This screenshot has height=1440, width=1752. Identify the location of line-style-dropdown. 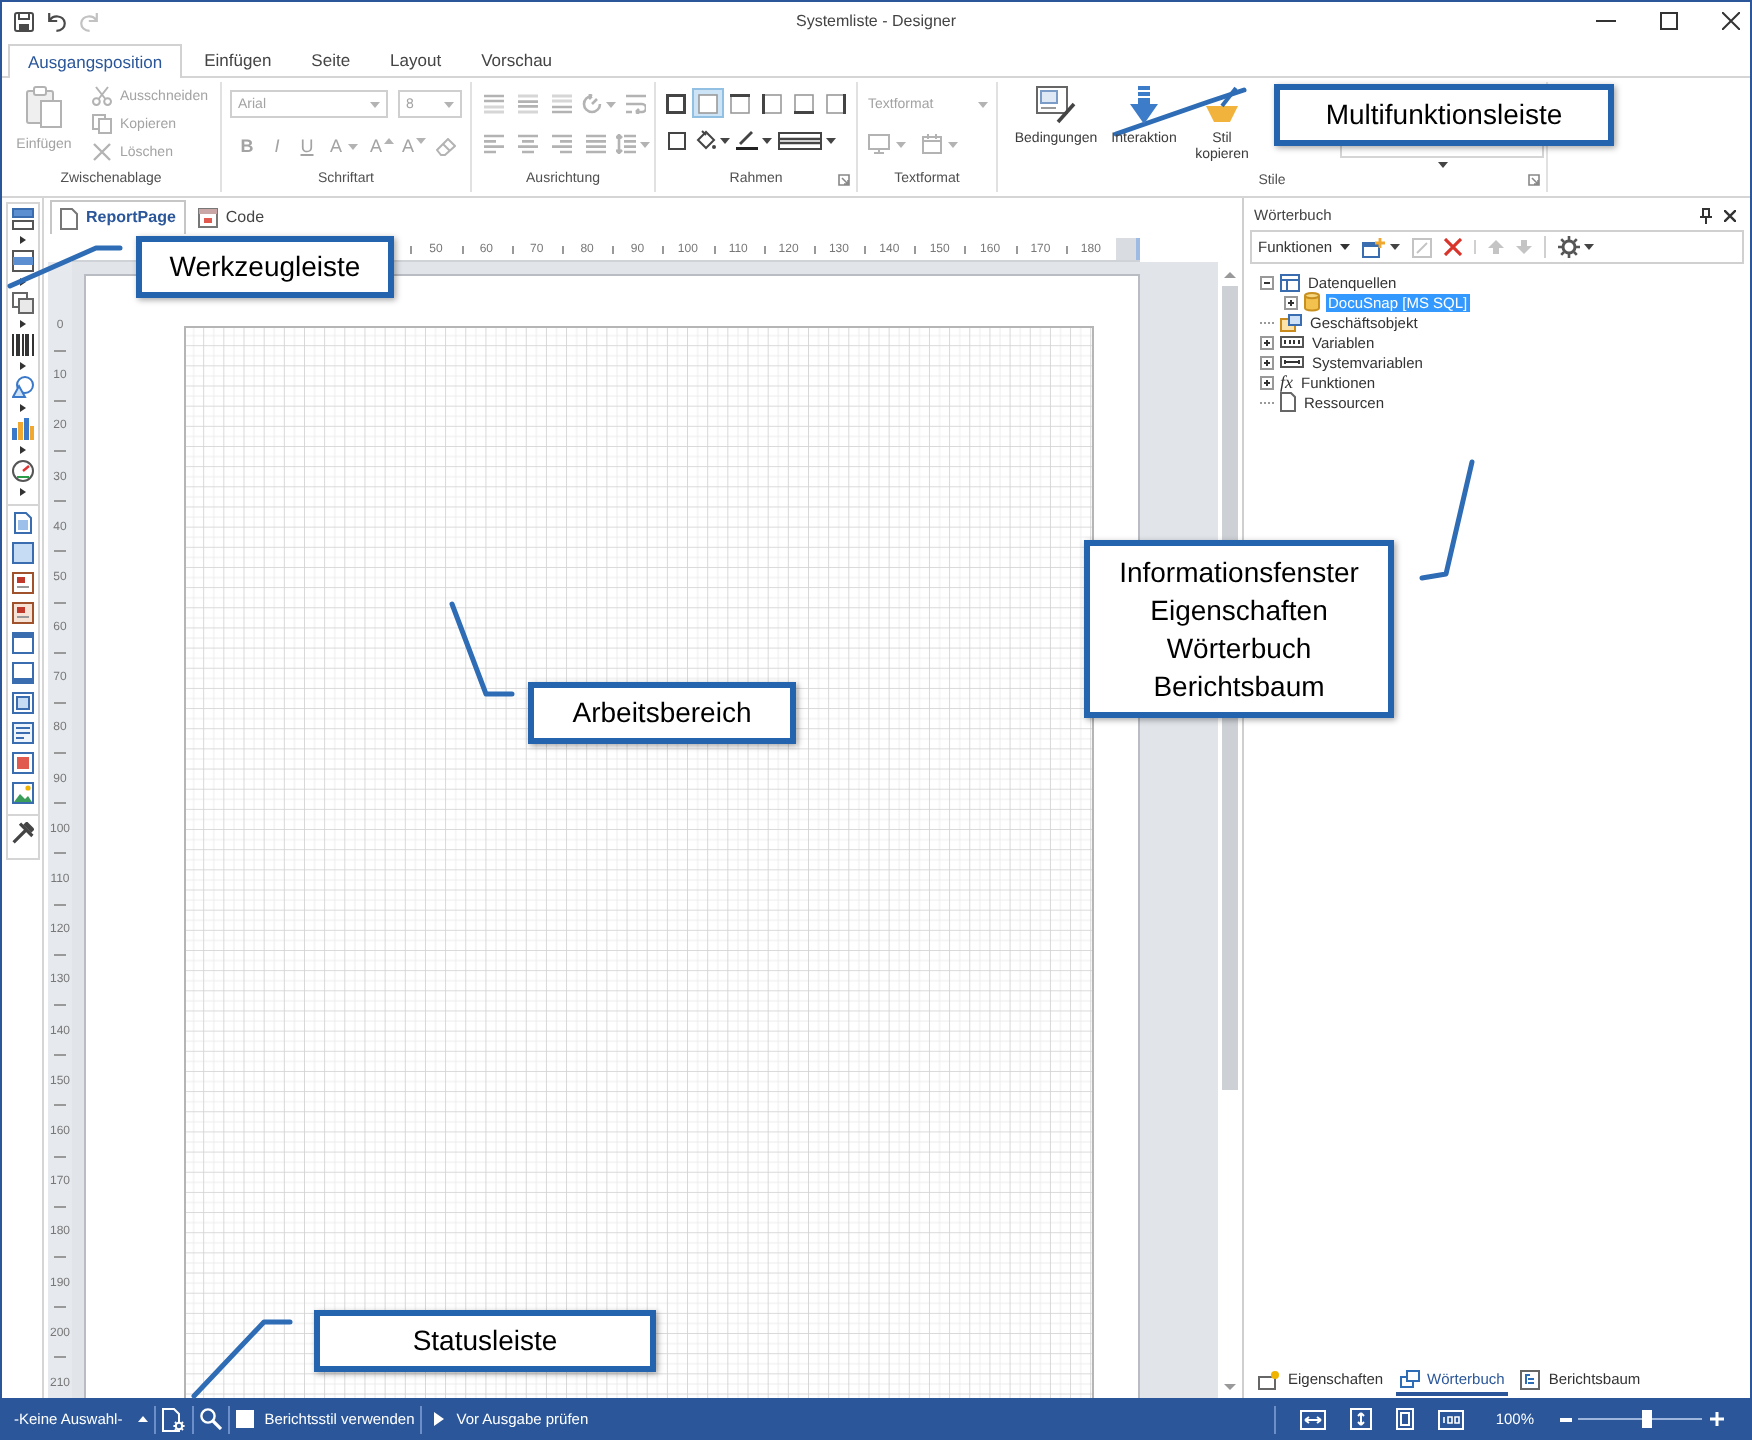
(806, 140).